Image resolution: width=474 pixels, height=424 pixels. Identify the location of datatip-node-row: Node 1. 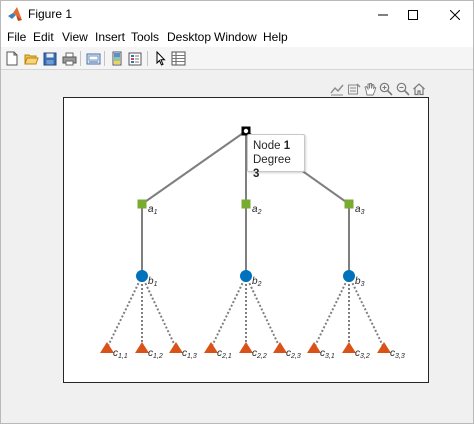
(276, 146).